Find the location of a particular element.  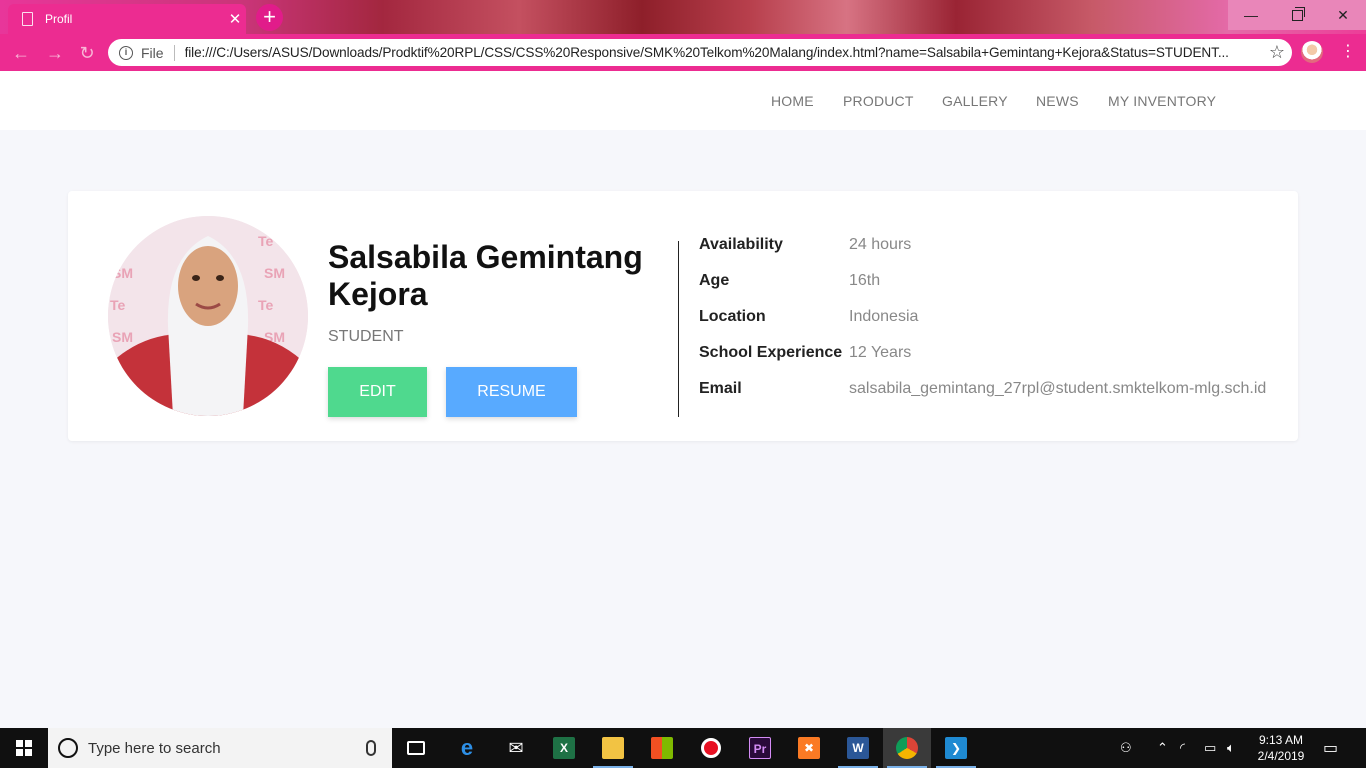

nav-gallery: GALLERY is located at coordinates (975, 101).